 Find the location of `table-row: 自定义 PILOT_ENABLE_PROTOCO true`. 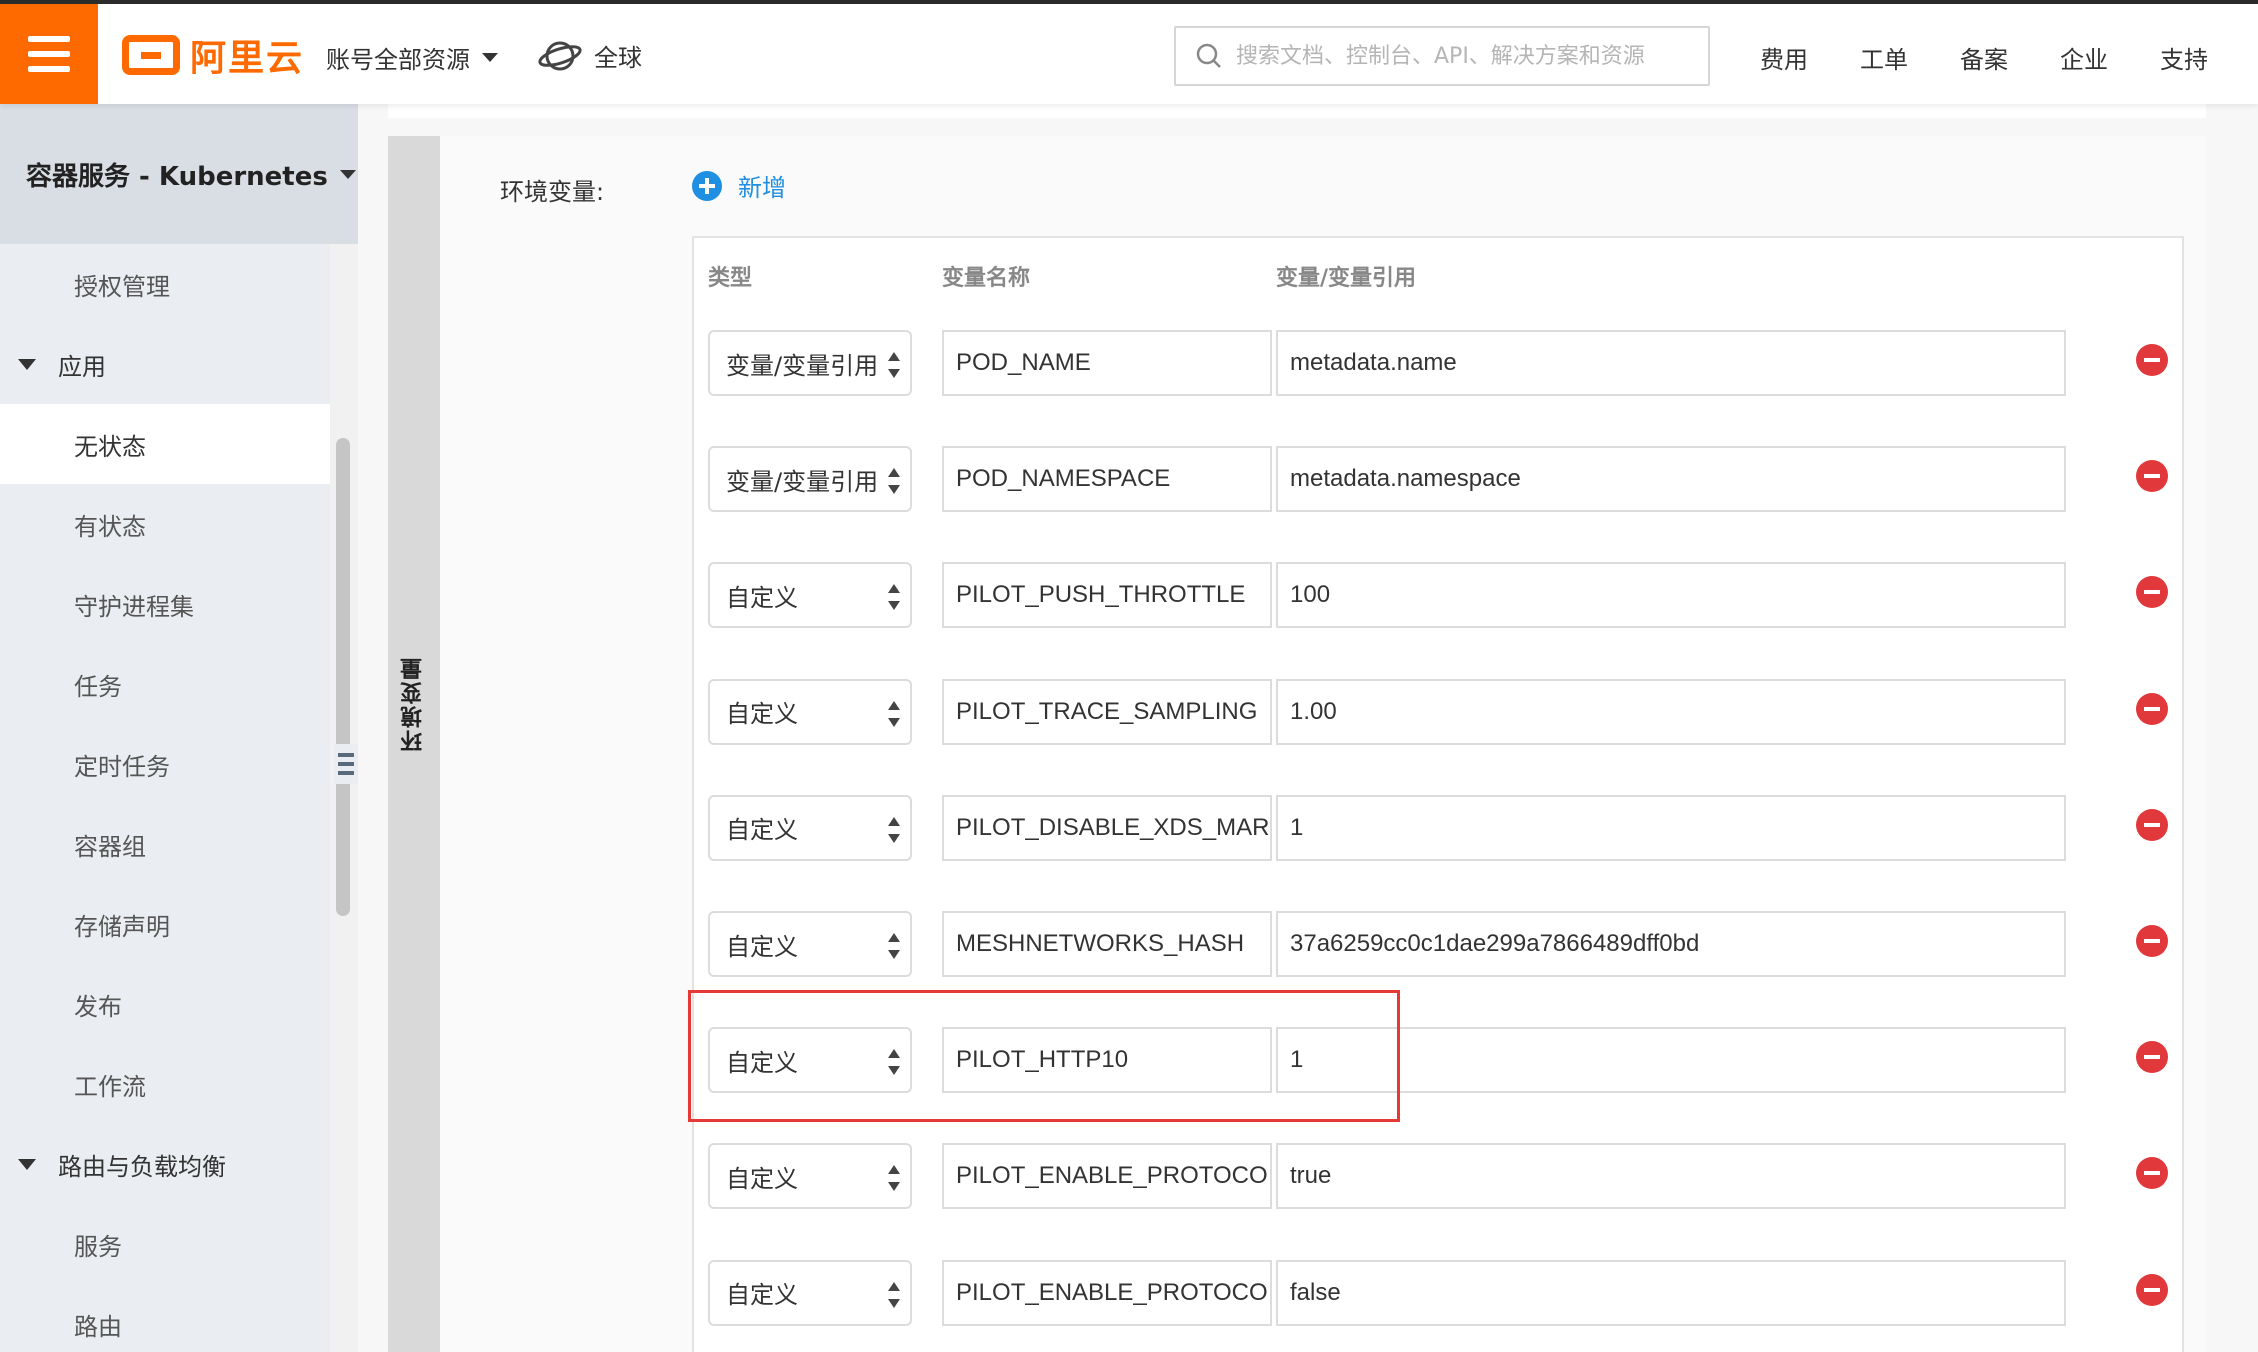

table-row: 自定义 PILOT_ENABLE_PROTOCO true is located at coordinates (1440, 1183).